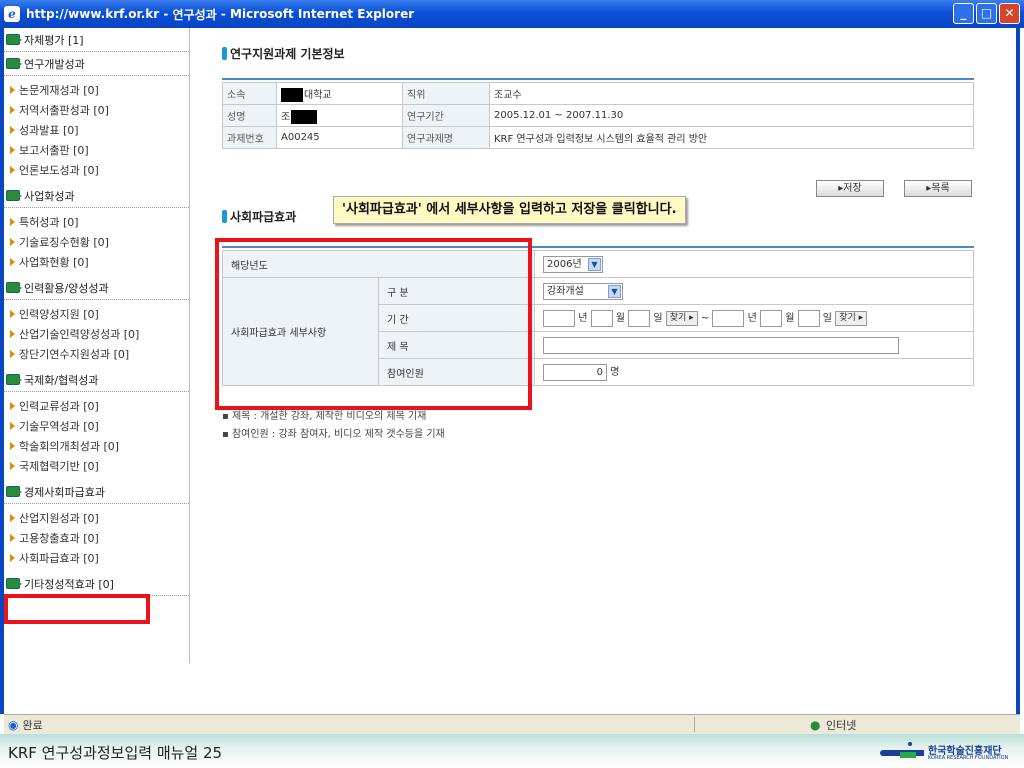 Image resolution: width=1024 pixels, height=768 pixels. I want to click on sidebar-item: 장단기연수지원성과 [0], so click(96, 354).